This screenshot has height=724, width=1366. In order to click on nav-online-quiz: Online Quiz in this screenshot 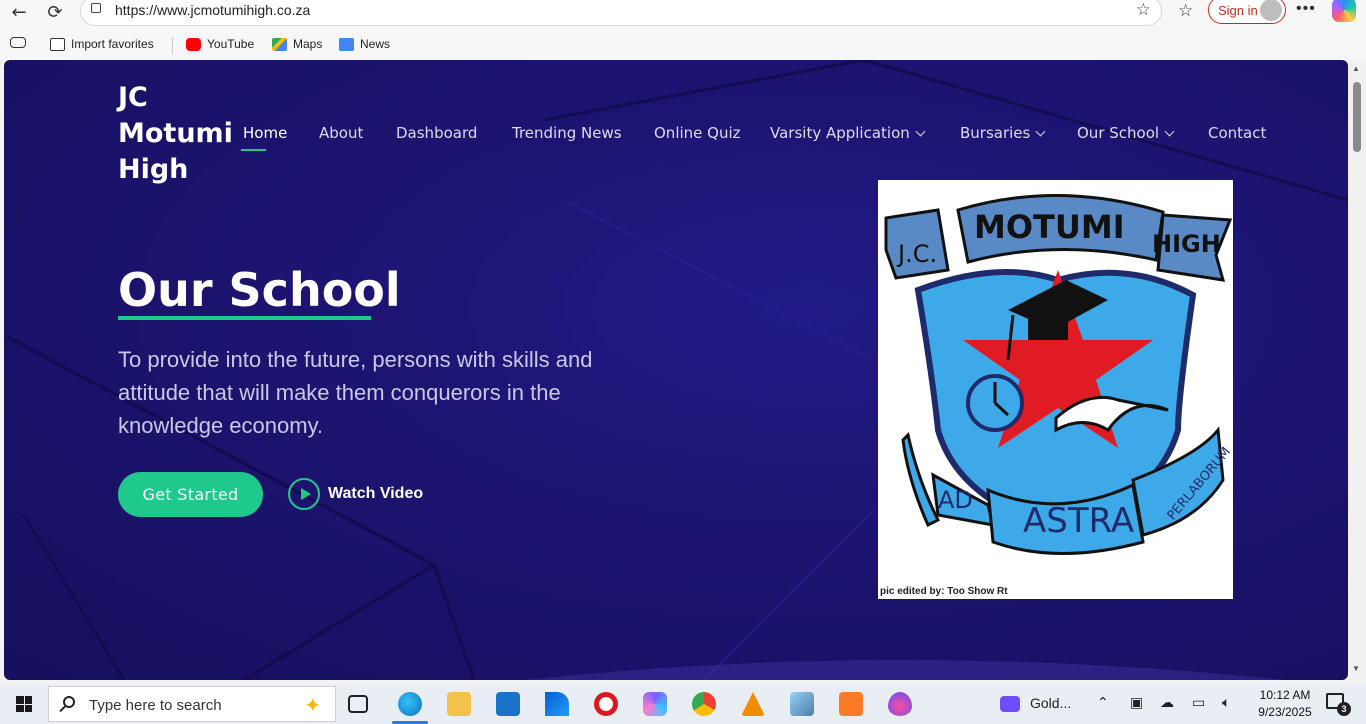, I will do `click(697, 133)`.